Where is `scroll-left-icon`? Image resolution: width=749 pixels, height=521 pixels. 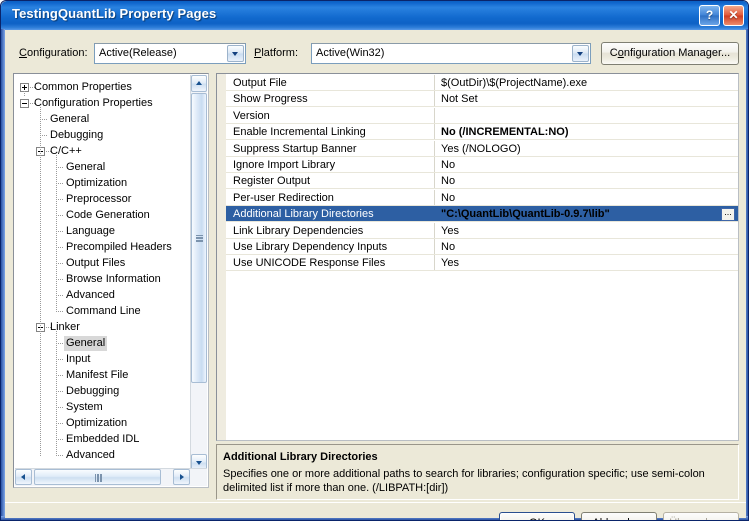
scroll-left-icon is located at coordinates (23, 477).